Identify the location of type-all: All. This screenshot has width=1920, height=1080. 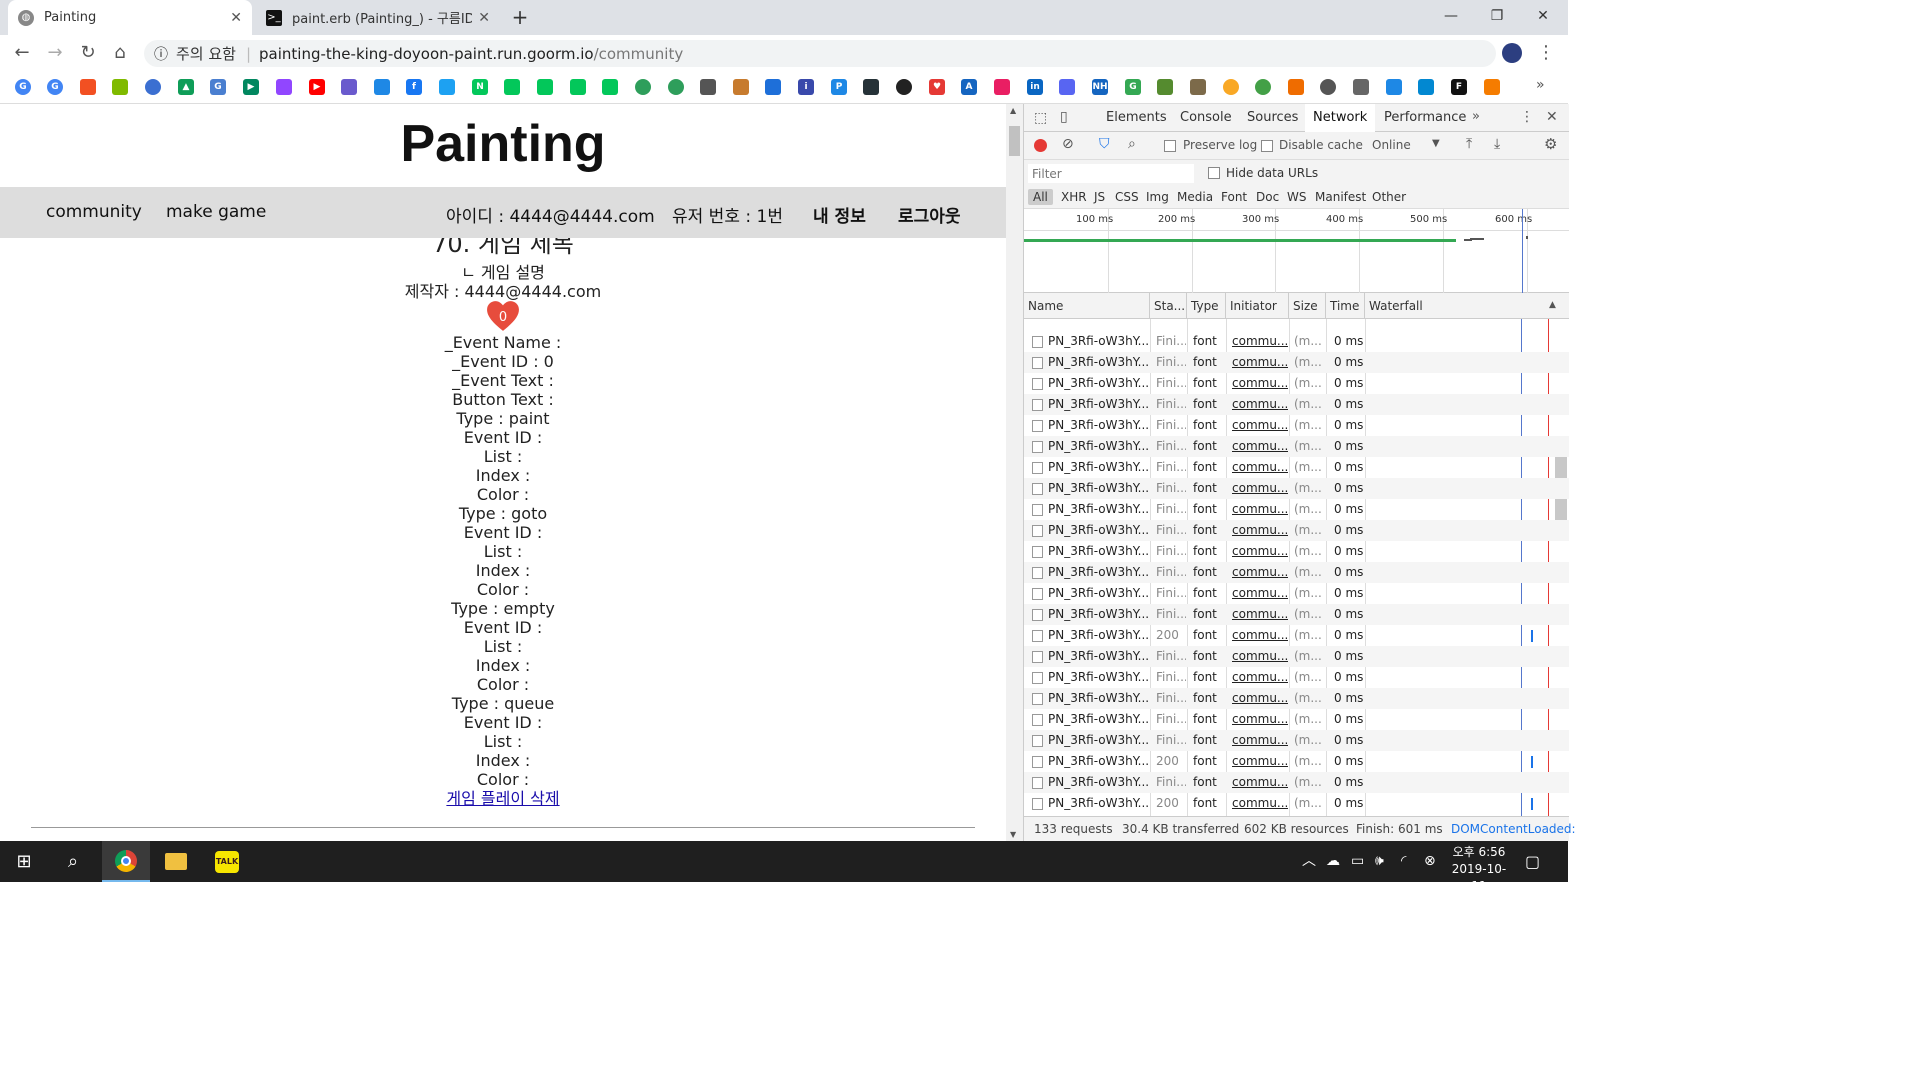
(1040, 197).